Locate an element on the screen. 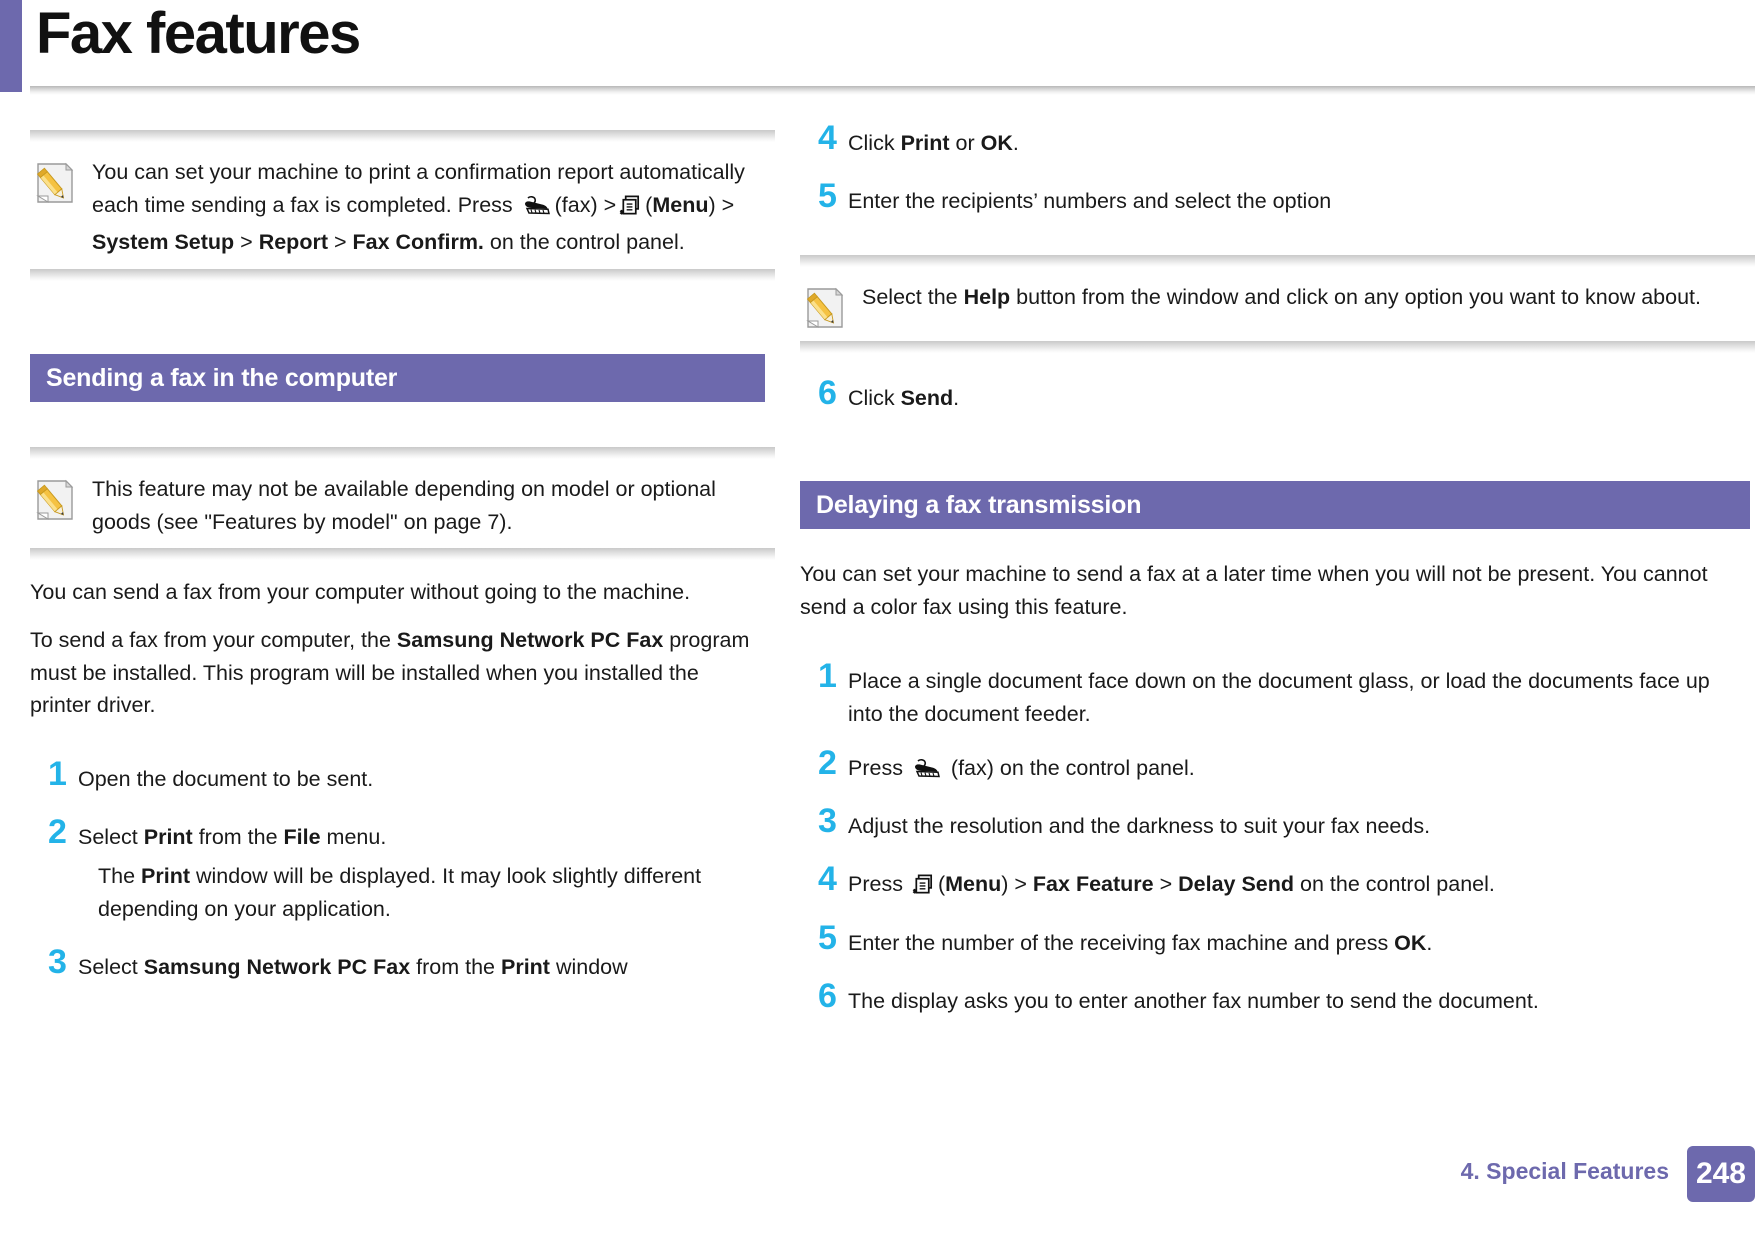  step-bold-1: Fax Feature is located at coordinates (1093, 884).